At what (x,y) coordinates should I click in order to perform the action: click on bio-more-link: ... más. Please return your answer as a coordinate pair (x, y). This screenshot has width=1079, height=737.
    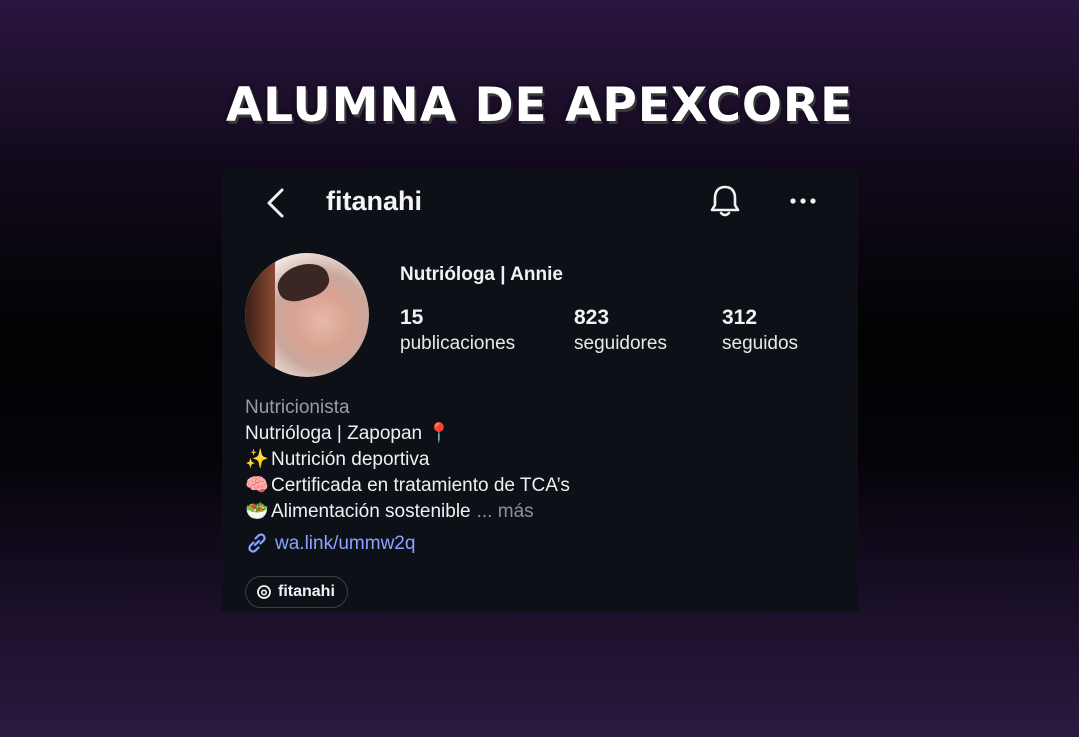
    Looking at the image, I should click on (505, 511).